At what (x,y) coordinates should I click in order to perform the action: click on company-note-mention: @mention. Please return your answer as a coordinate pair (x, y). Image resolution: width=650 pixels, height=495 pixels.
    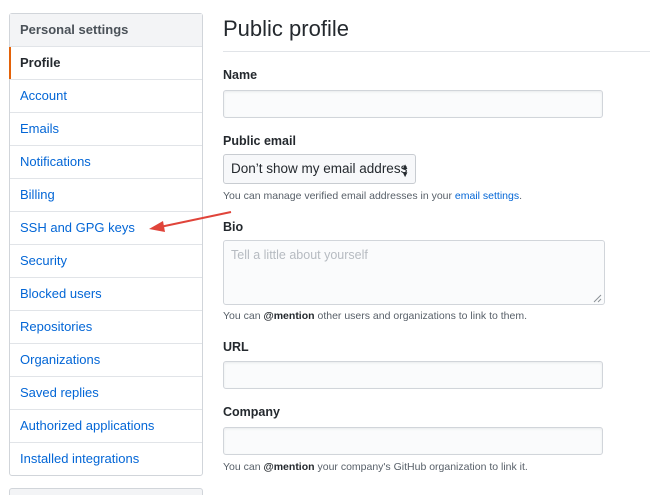
    Looking at the image, I should click on (289, 467).